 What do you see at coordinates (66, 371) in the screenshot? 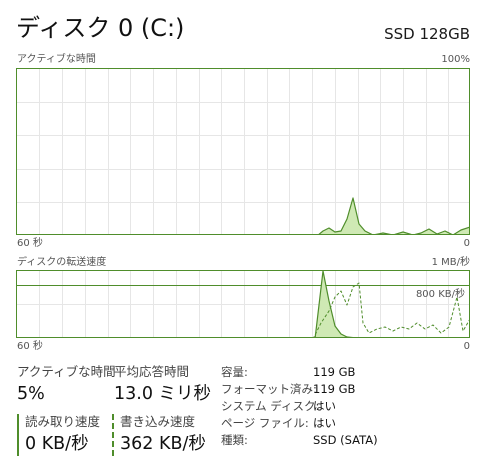
I see `active-time-stat-label: アクティブな時間` at bounding box center [66, 371].